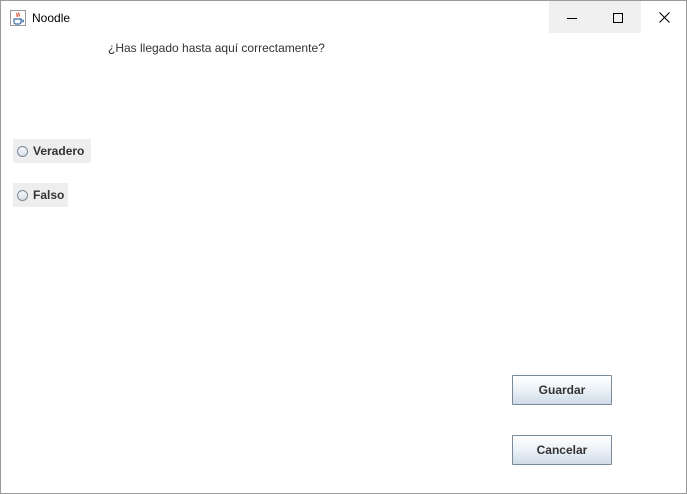 The width and height of the screenshot is (687, 494). I want to click on close-icon, so click(664, 17).